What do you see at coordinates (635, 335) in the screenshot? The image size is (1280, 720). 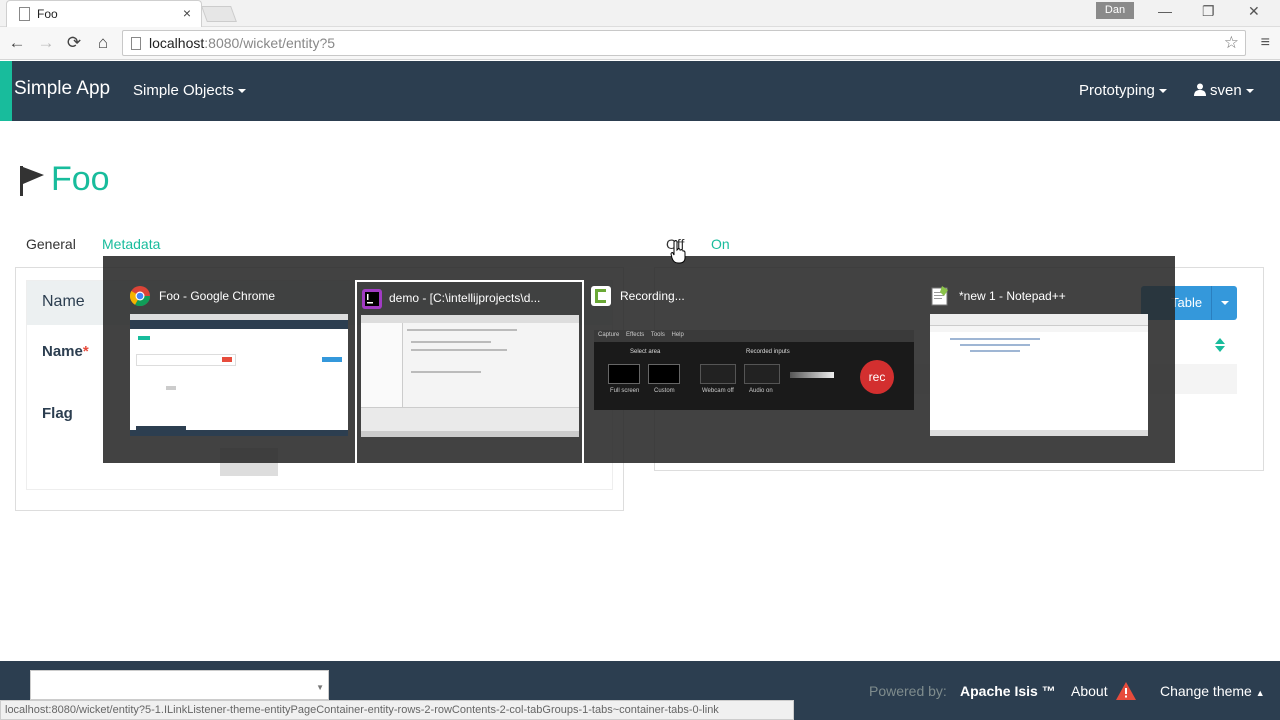 I see `recorder-menu-effects: Effects` at bounding box center [635, 335].